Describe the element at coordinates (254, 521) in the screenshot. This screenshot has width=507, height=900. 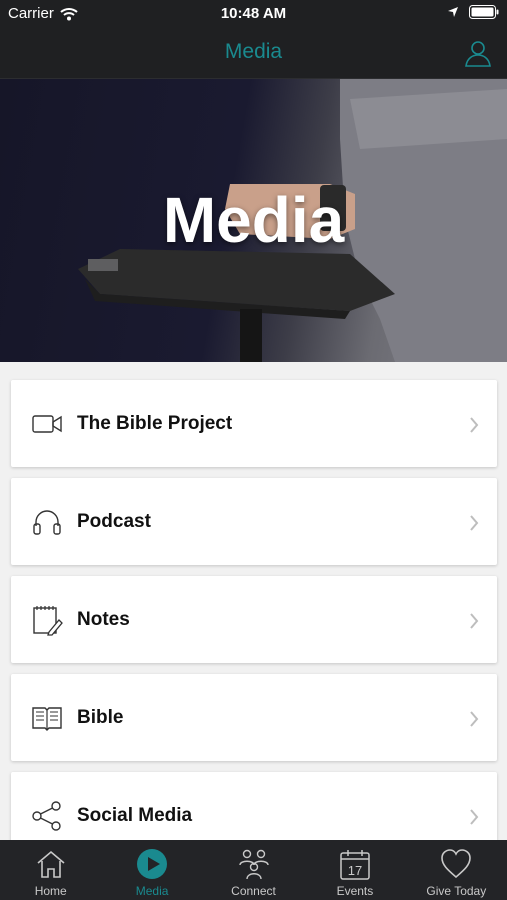
I see `menu-item-podcast: Podcast` at that location.